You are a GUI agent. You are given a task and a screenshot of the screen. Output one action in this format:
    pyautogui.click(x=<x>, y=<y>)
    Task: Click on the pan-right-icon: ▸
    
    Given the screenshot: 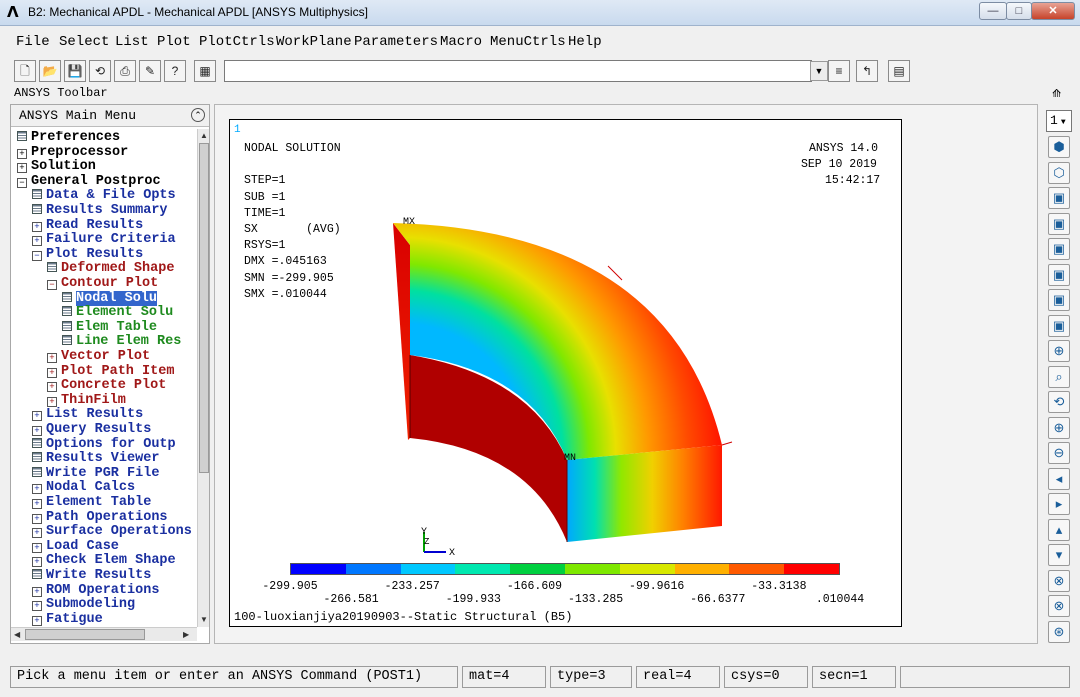 What is the action you would take?
    pyautogui.click(x=1059, y=504)
    